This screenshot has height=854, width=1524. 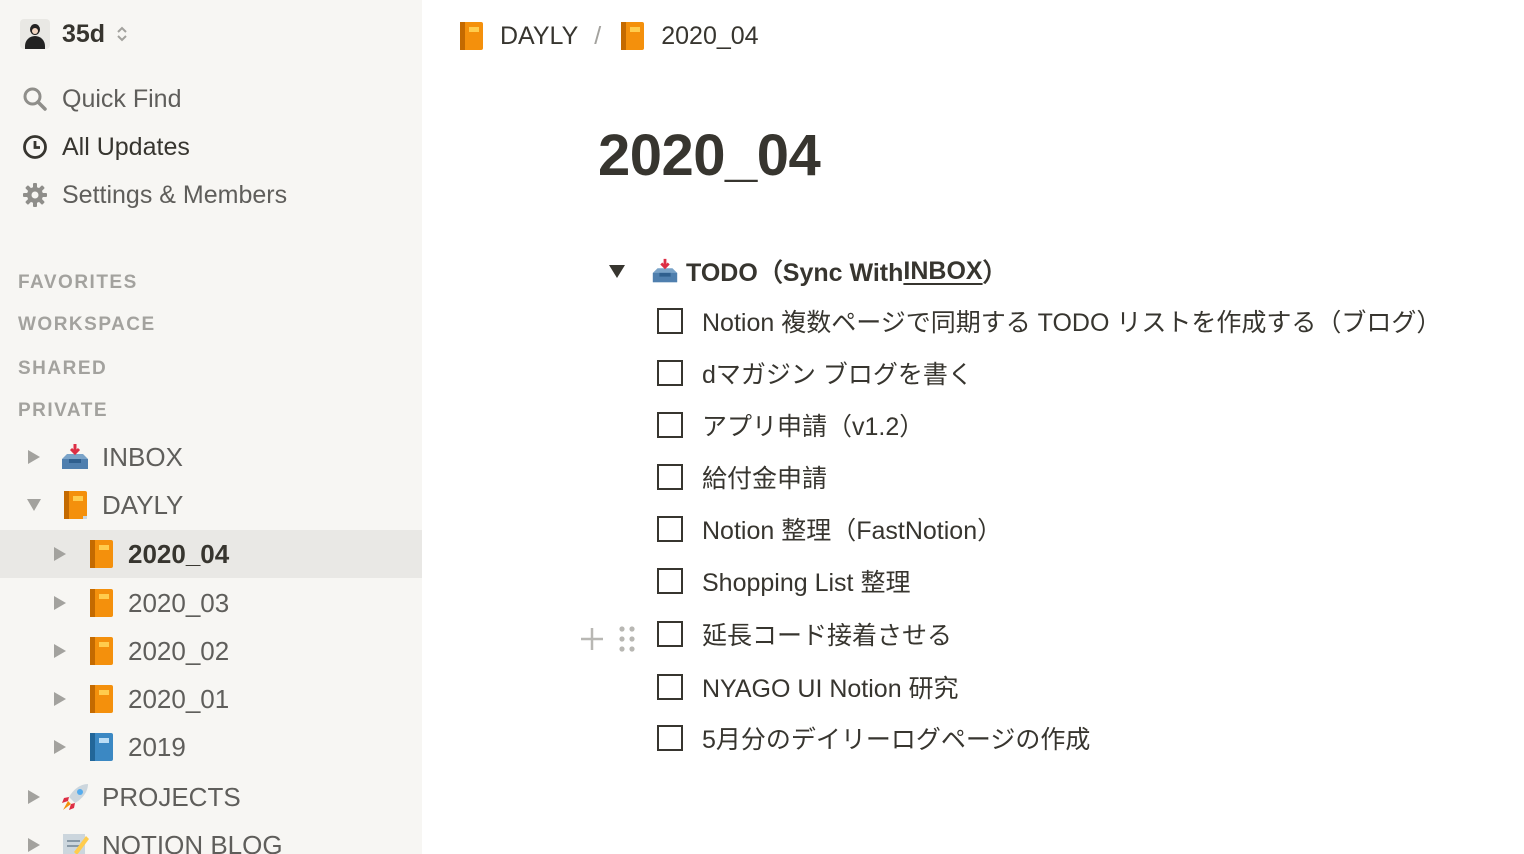 What do you see at coordinates (35, 147) in the screenshot?
I see `clock-icon` at bounding box center [35, 147].